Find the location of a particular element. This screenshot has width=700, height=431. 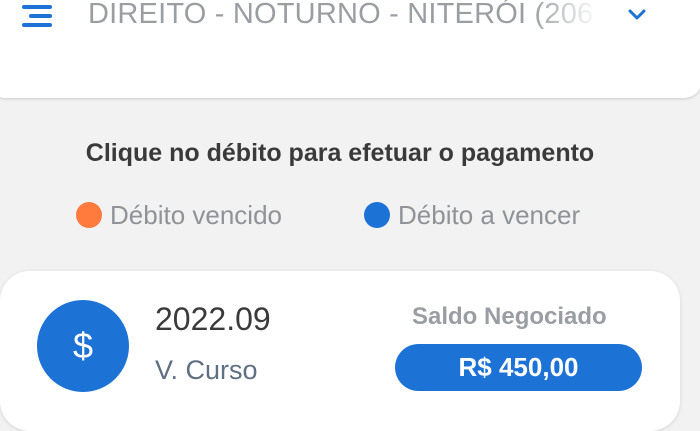

dollar-sign-icon: $ is located at coordinates (83, 346).